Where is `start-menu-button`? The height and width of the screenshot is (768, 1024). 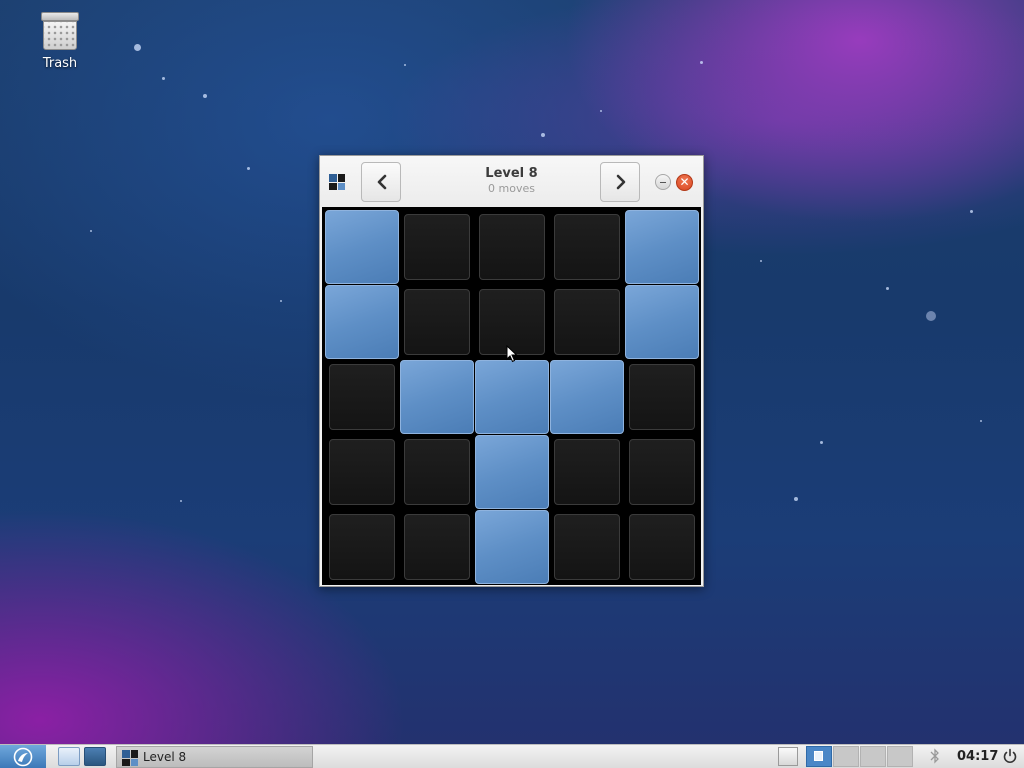 start-menu-button is located at coordinates (23, 756).